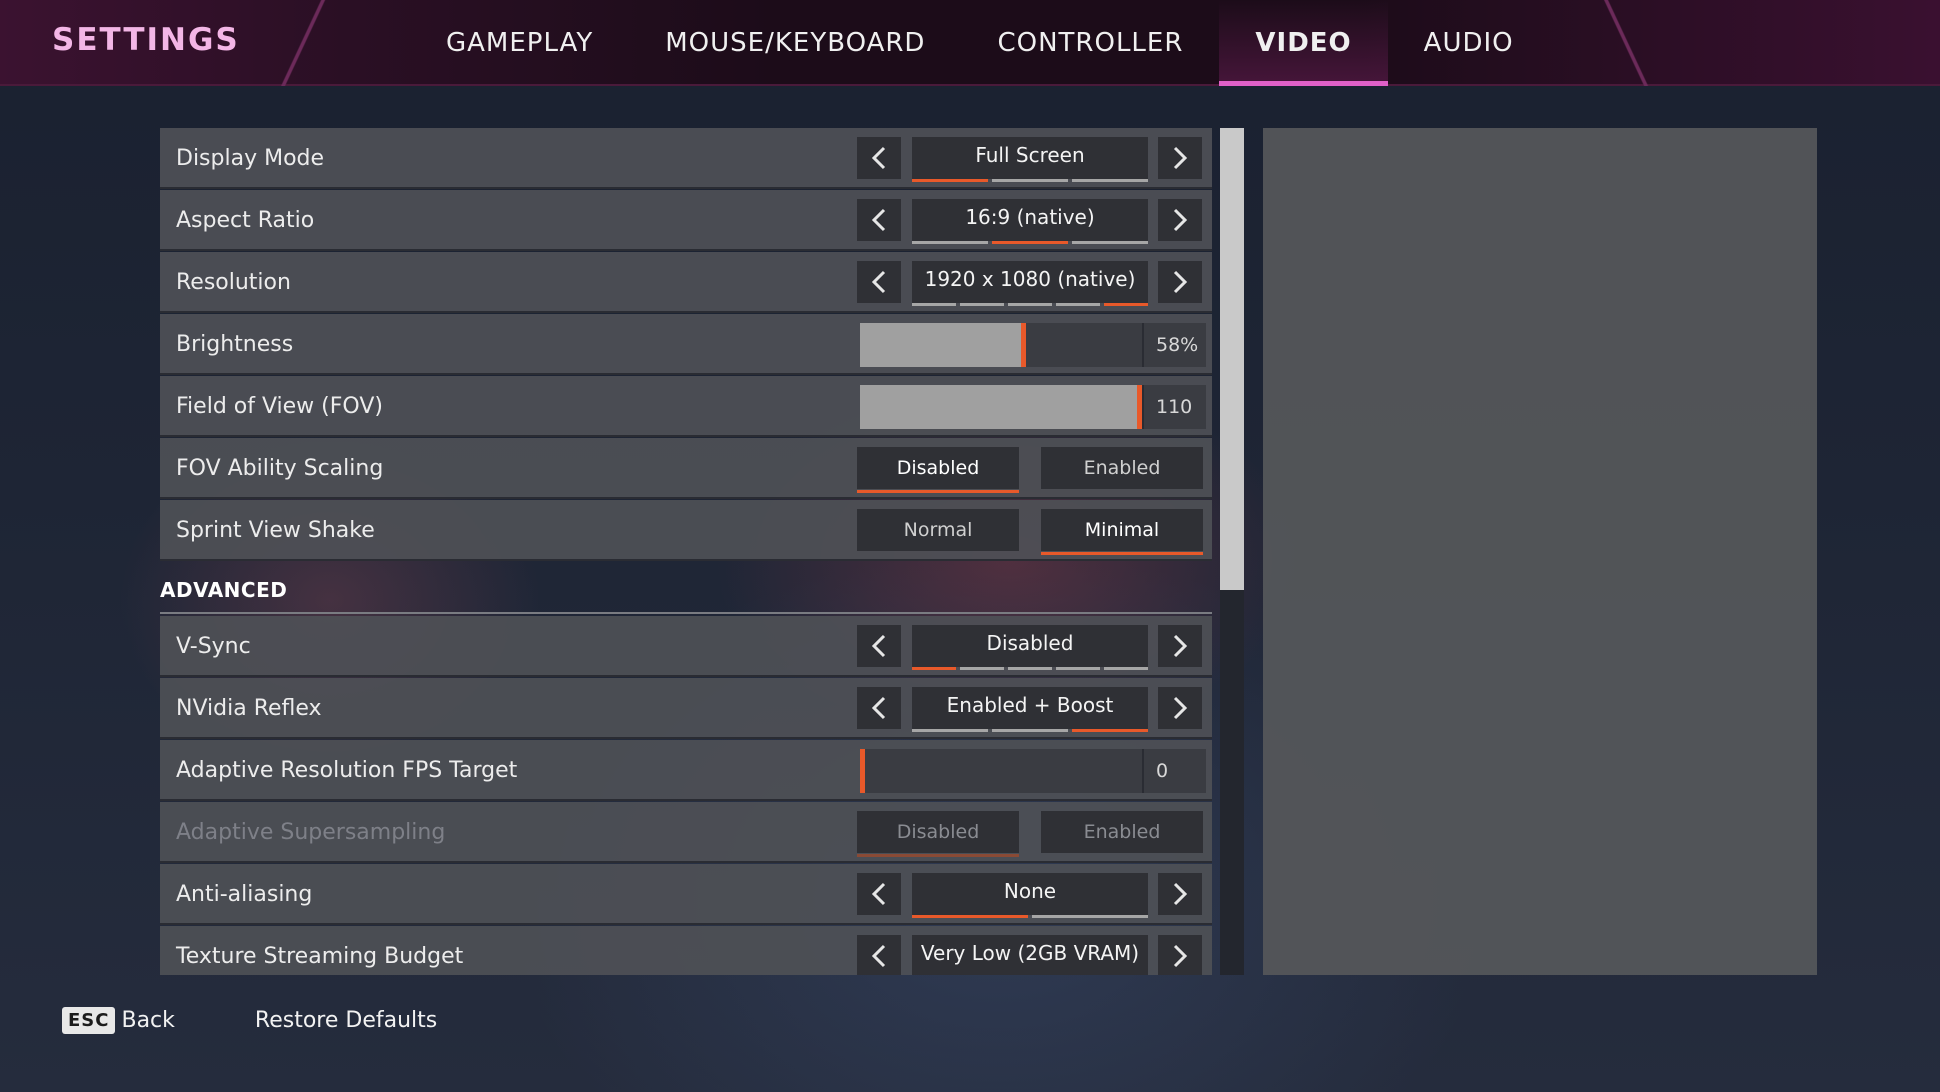 This screenshot has width=1940, height=1092. Describe the element at coordinates (686, 158) in the screenshot. I see `setting-row-display-mode: Display Mode Full Screen` at that location.